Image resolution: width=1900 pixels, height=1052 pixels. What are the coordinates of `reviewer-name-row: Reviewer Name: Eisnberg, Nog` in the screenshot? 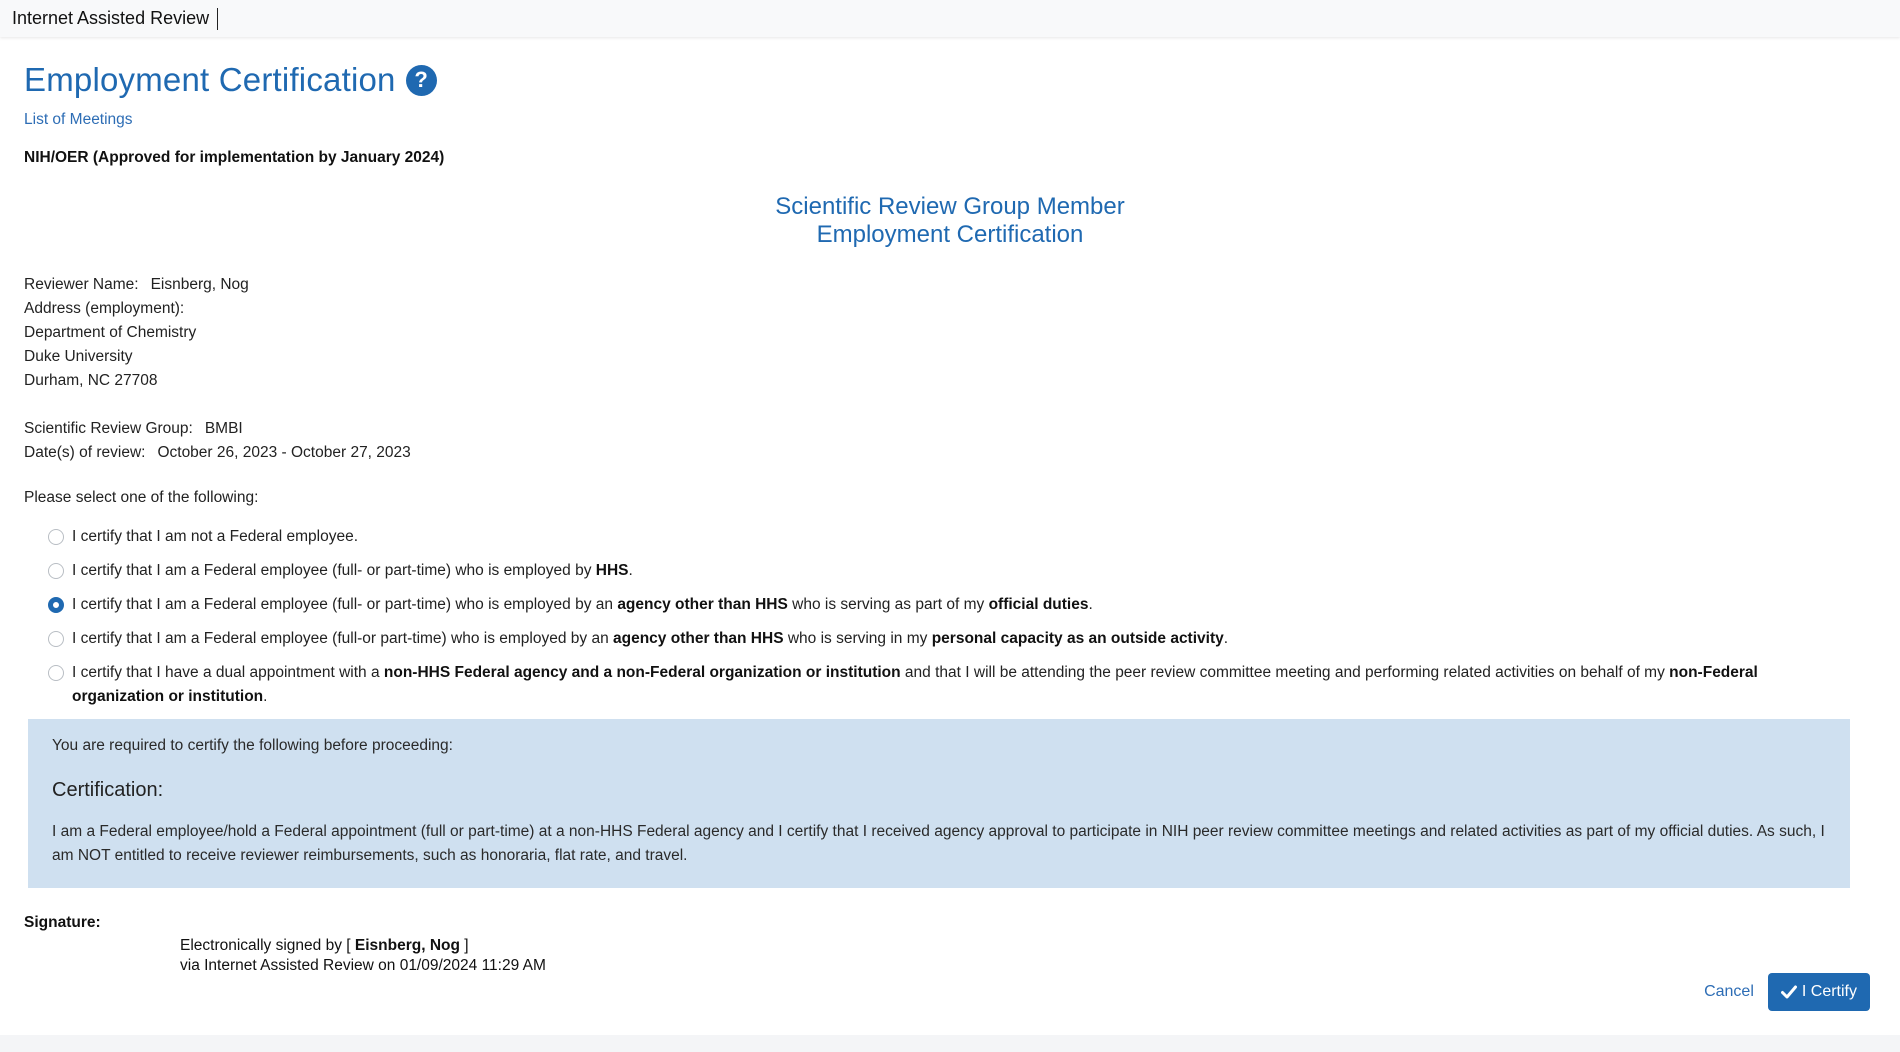 It's located at (950, 285).